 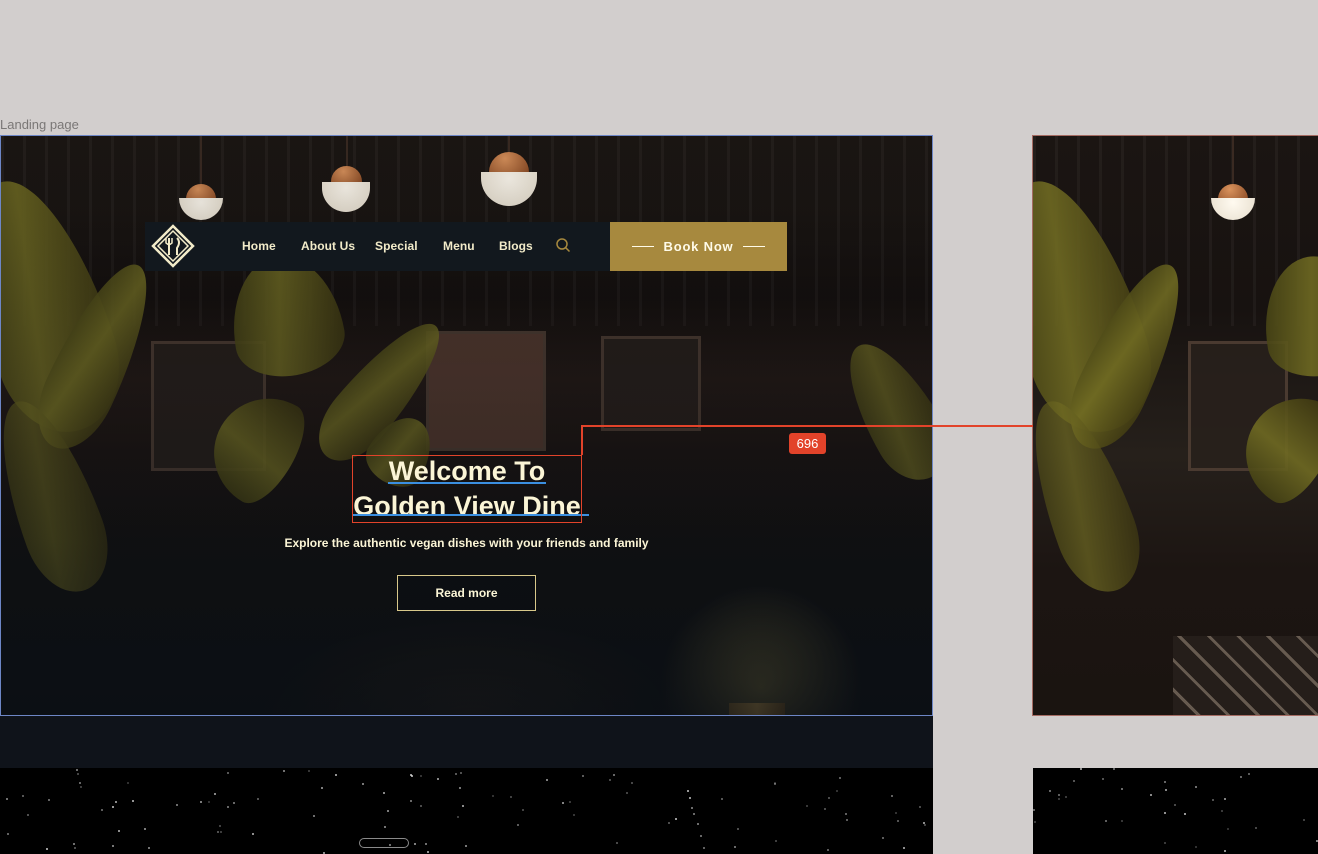 What do you see at coordinates (516, 246) in the screenshot?
I see `nav-blogs: Blogs` at bounding box center [516, 246].